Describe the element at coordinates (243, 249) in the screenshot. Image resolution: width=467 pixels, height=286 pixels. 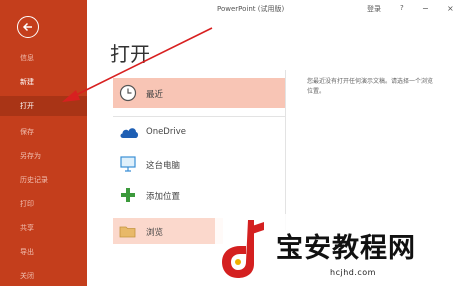
I see `watermark-logo` at that location.